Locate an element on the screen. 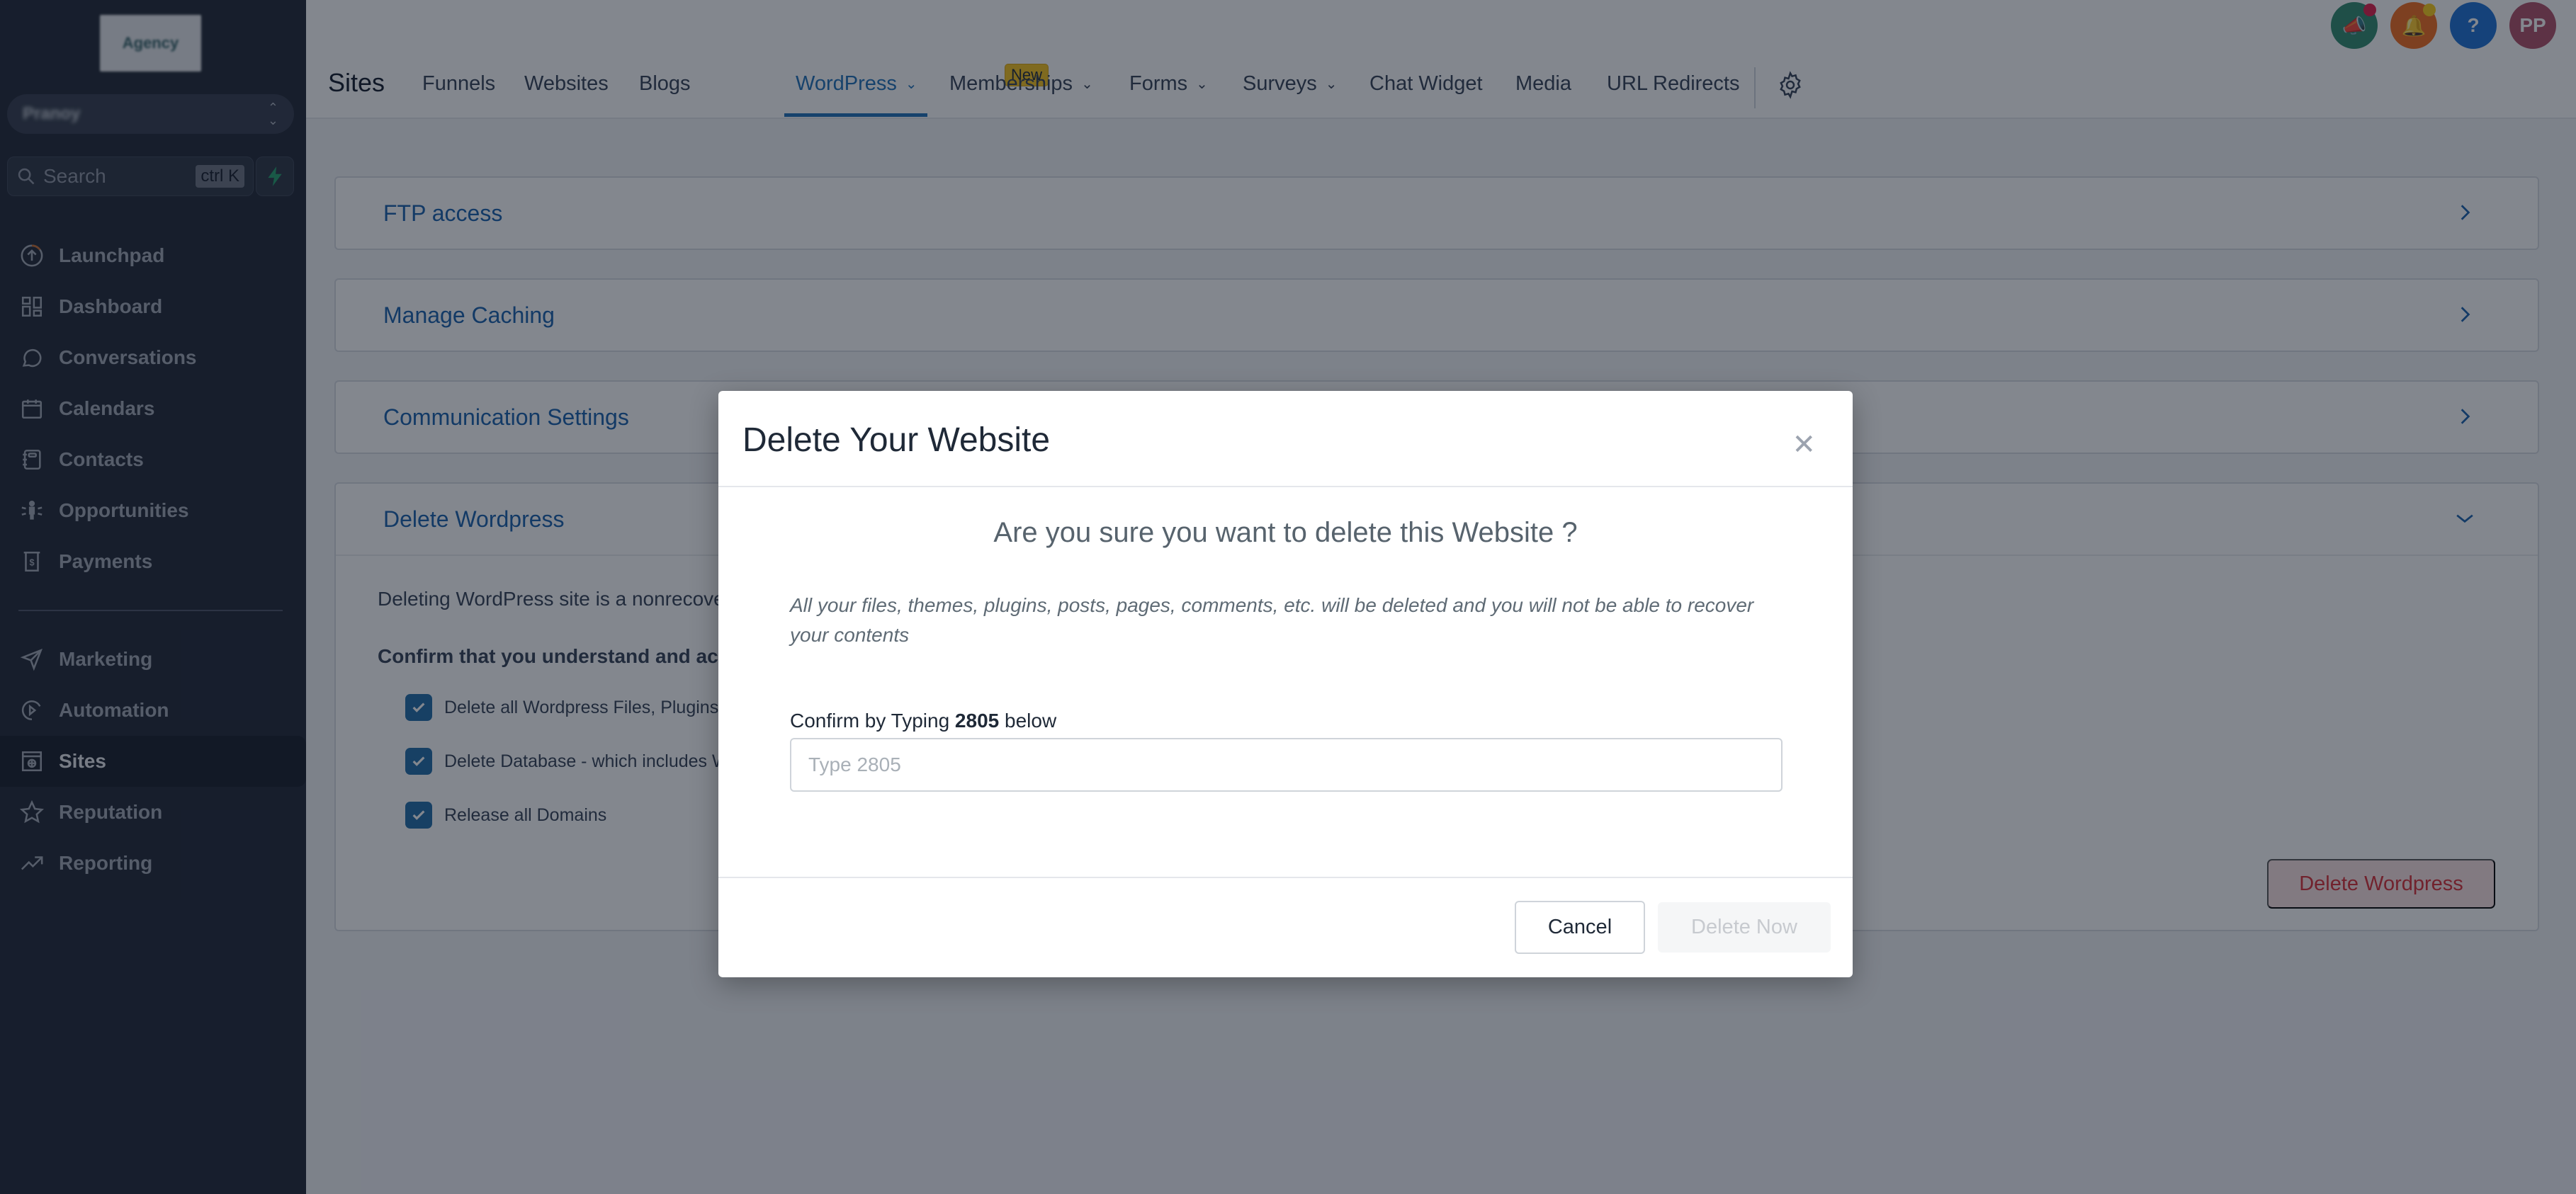 The width and height of the screenshot is (2576, 1194). confirm-code: 2805 is located at coordinates (977, 721).